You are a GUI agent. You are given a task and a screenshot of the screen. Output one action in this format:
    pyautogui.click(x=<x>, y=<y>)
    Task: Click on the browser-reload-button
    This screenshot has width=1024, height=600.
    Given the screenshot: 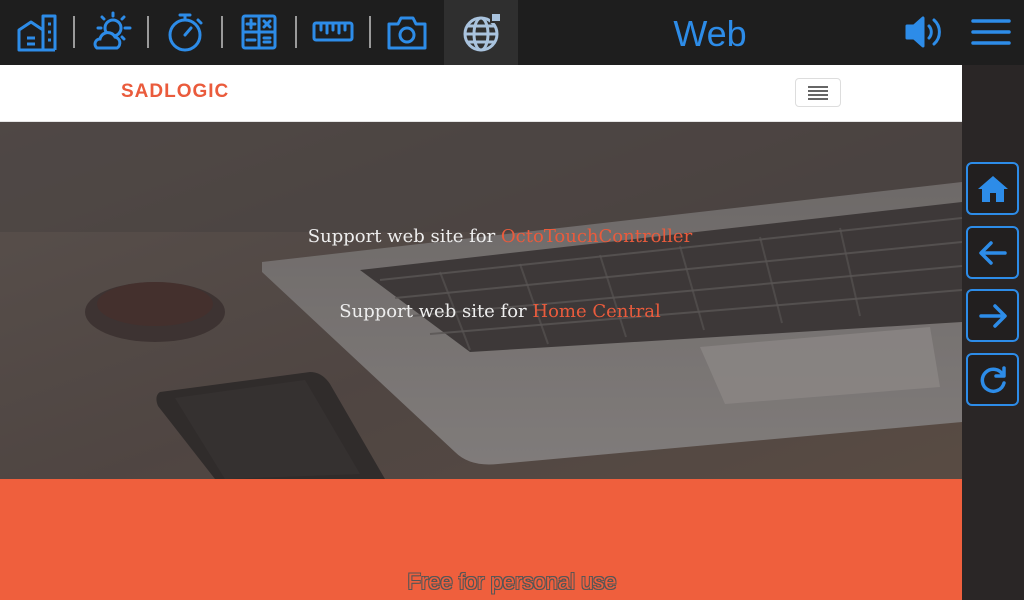 What is the action you would take?
    pyautogui.click(x=992, y=379)
    